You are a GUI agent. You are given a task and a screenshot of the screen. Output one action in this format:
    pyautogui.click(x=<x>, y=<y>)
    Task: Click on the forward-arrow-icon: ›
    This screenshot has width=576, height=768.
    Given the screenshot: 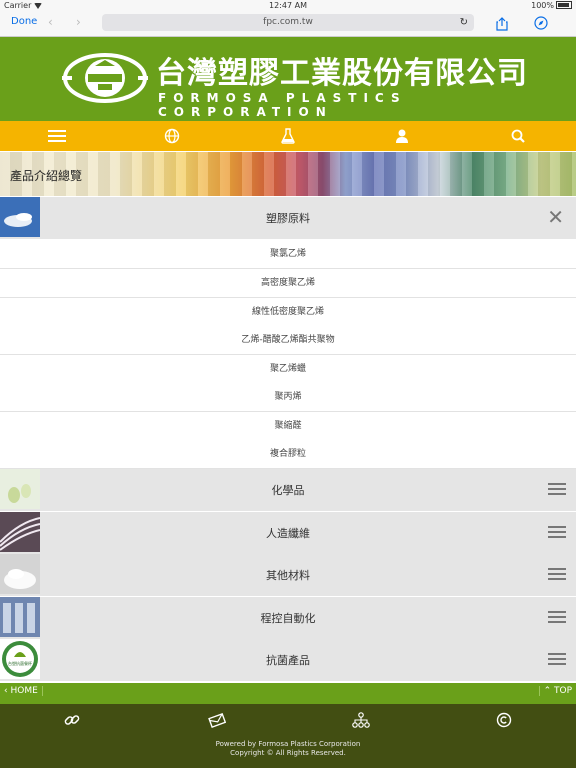 What is the action you would take?
    pyautogui.click(x=78, y=22)
    